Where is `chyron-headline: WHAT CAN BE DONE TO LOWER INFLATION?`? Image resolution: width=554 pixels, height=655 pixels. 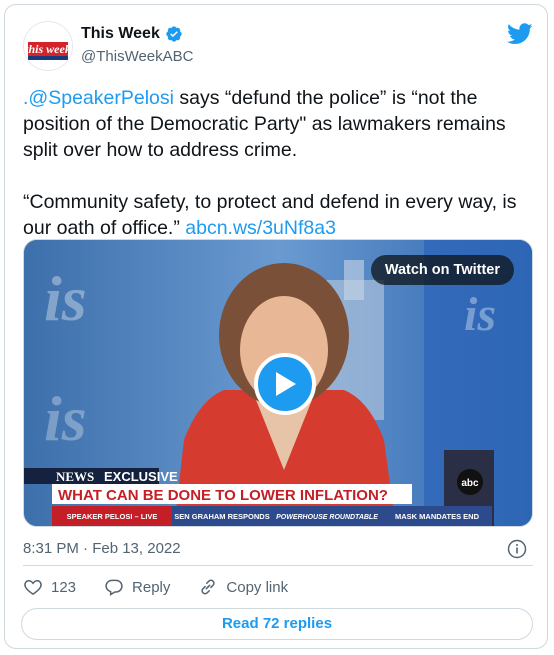
chyron-headline: WHAT CAN BE DONE TO LOWER INFLATION? is located at coordinates (223, 495).